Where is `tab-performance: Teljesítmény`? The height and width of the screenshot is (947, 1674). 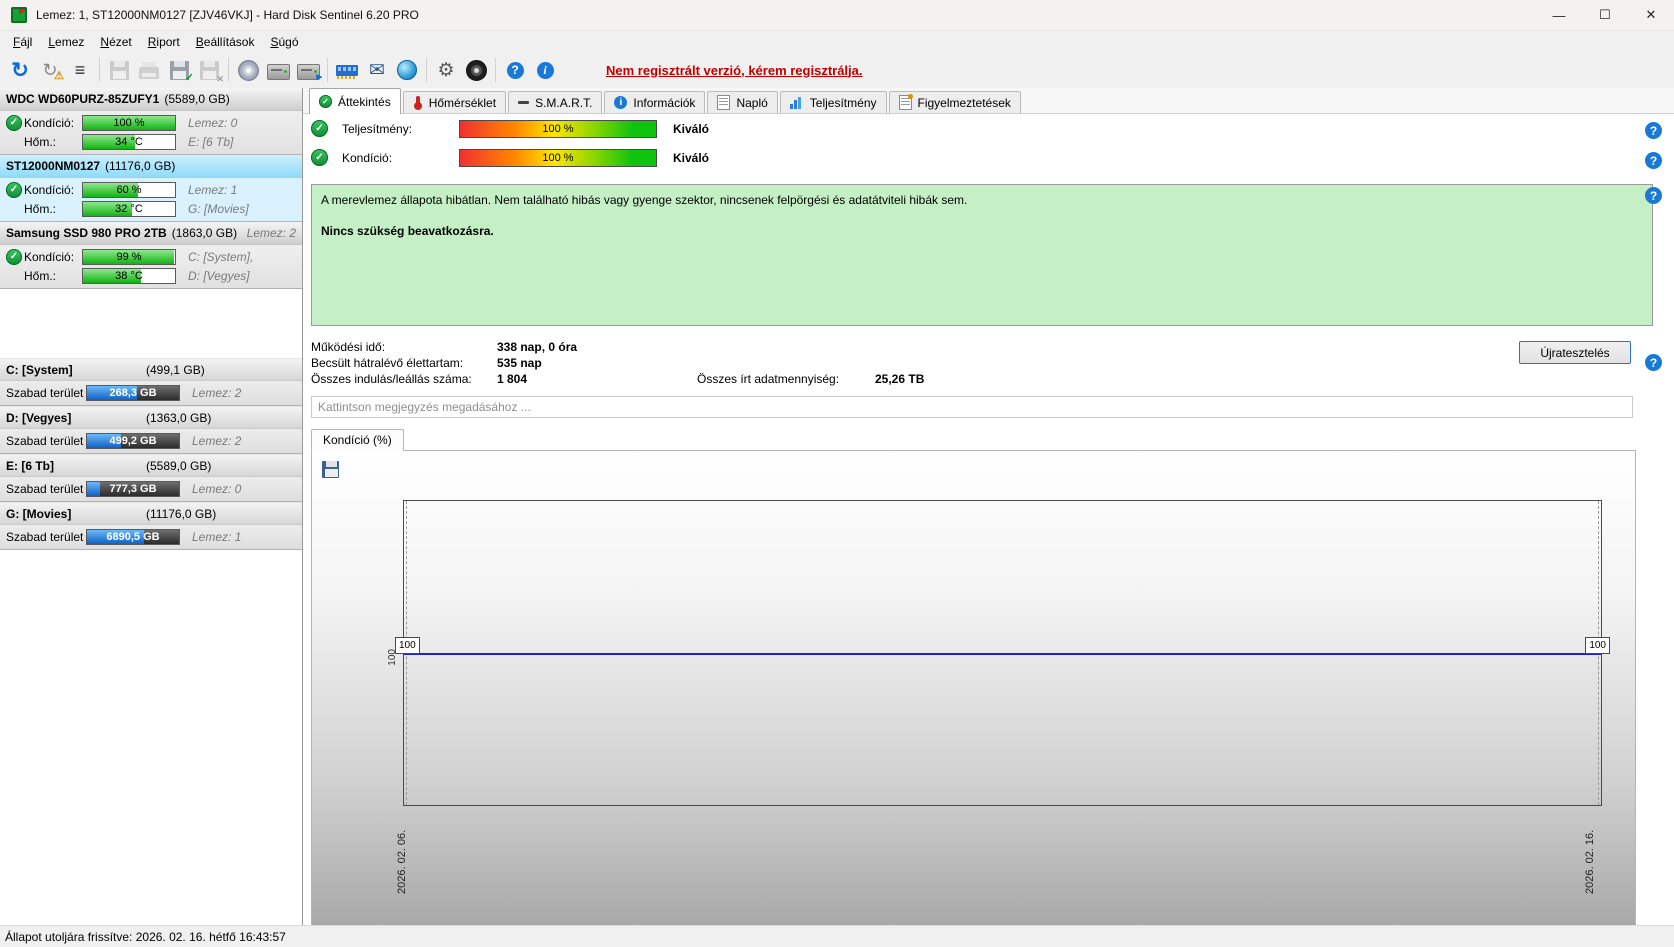 tab-performance: Teljesítmény is located at coordinates (833, 102).